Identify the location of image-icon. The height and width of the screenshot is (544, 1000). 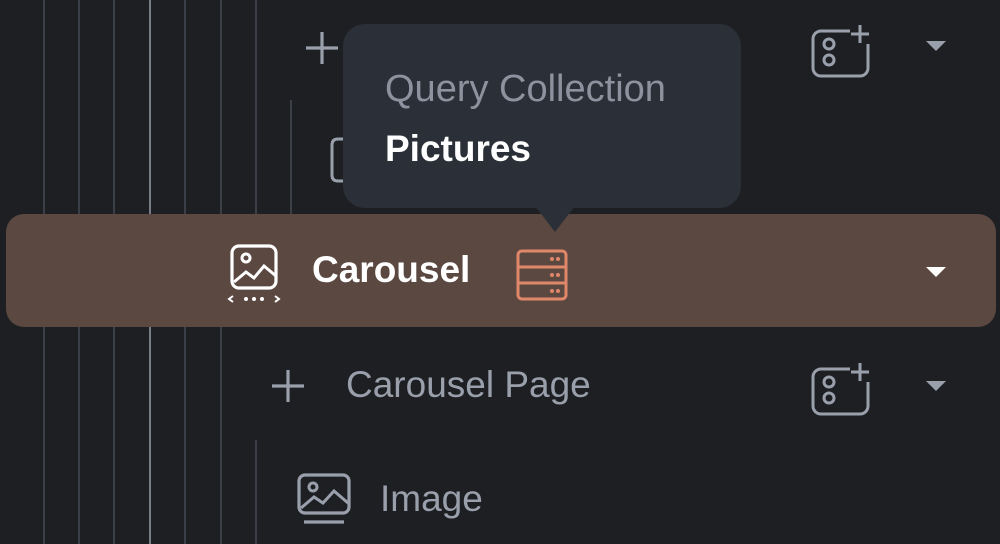
(324, 498).